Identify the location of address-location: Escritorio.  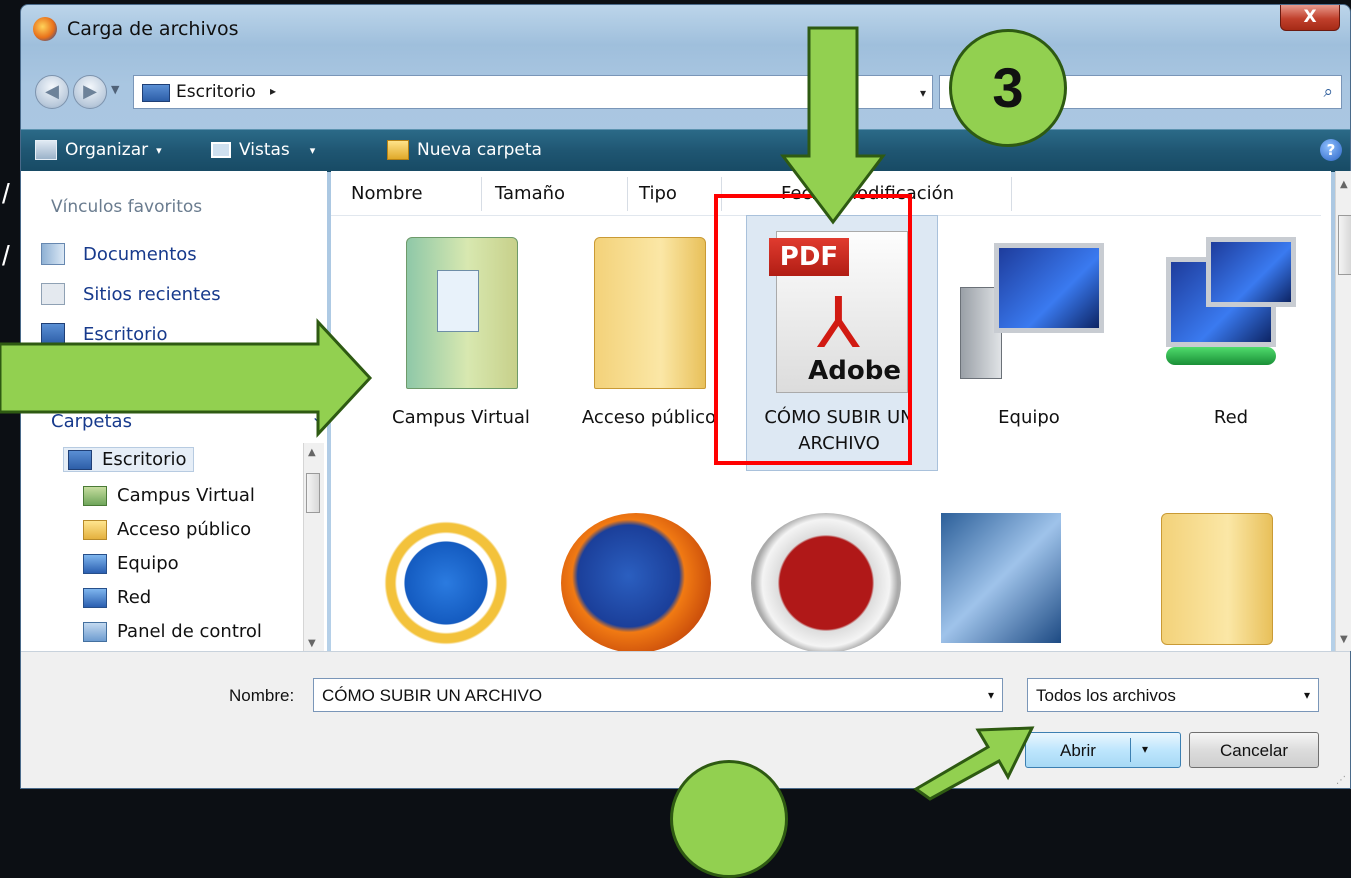
(216, 92).